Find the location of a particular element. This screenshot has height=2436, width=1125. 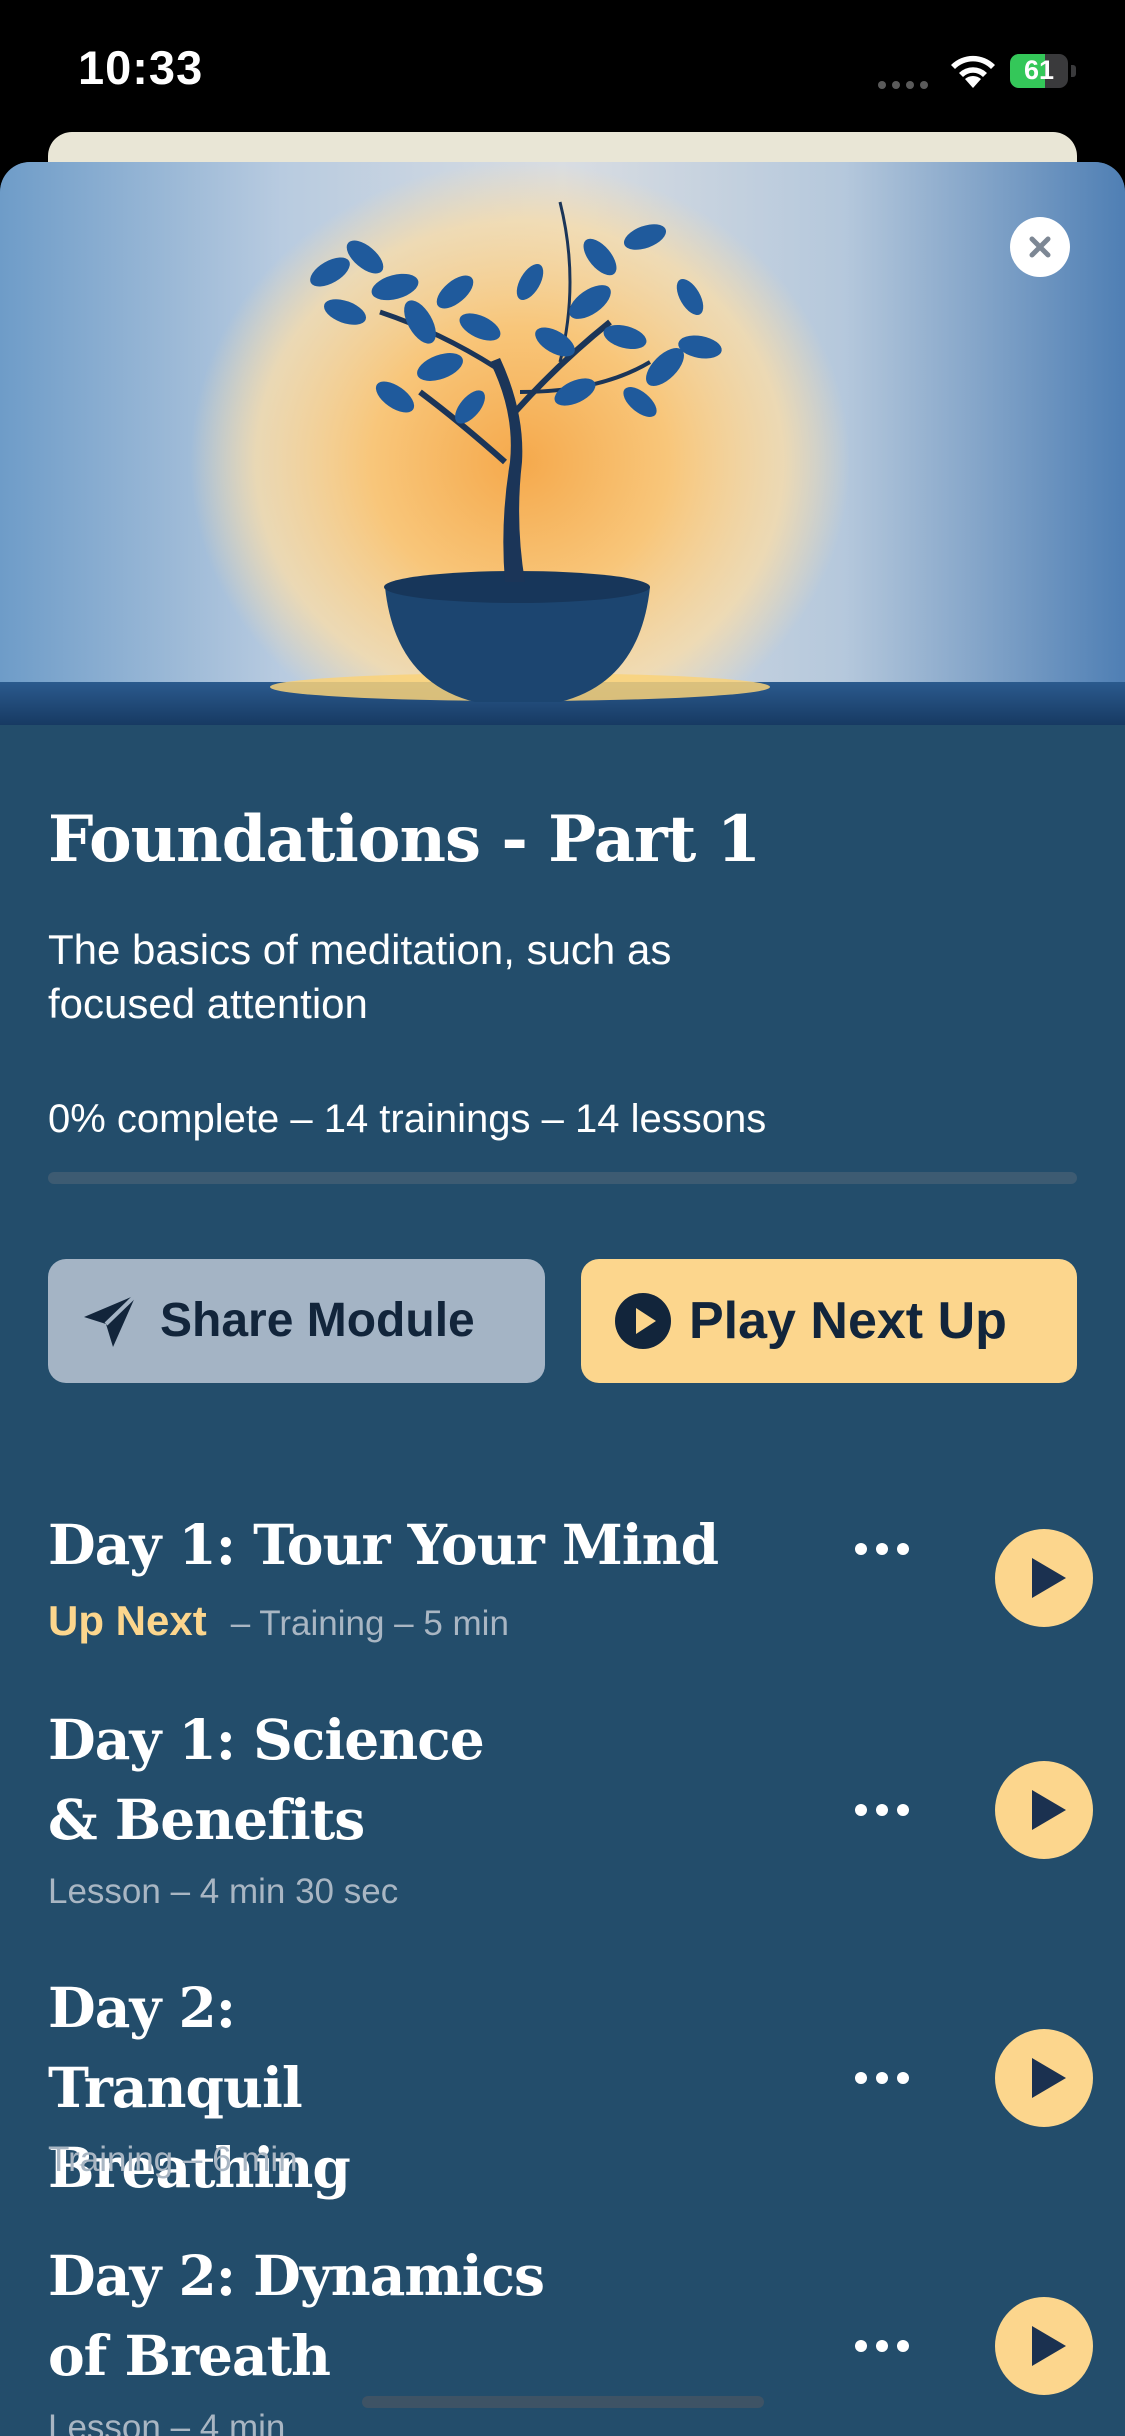

close-button is located at coordinates (1040, 247).